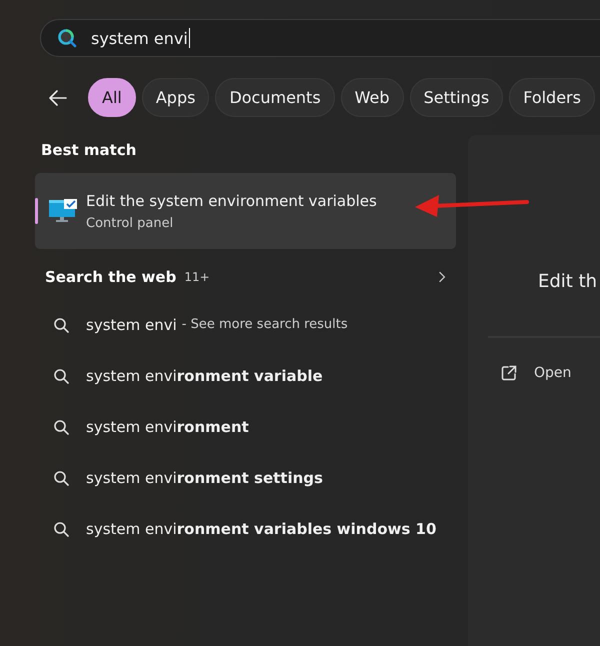 Image resolution: width=600 pixels, height=646 pixels. What do you see at coordinates (265, 324) in the screenshot?
I see `suggestion-hint: - See more search results` at bounding box center [265, 324].